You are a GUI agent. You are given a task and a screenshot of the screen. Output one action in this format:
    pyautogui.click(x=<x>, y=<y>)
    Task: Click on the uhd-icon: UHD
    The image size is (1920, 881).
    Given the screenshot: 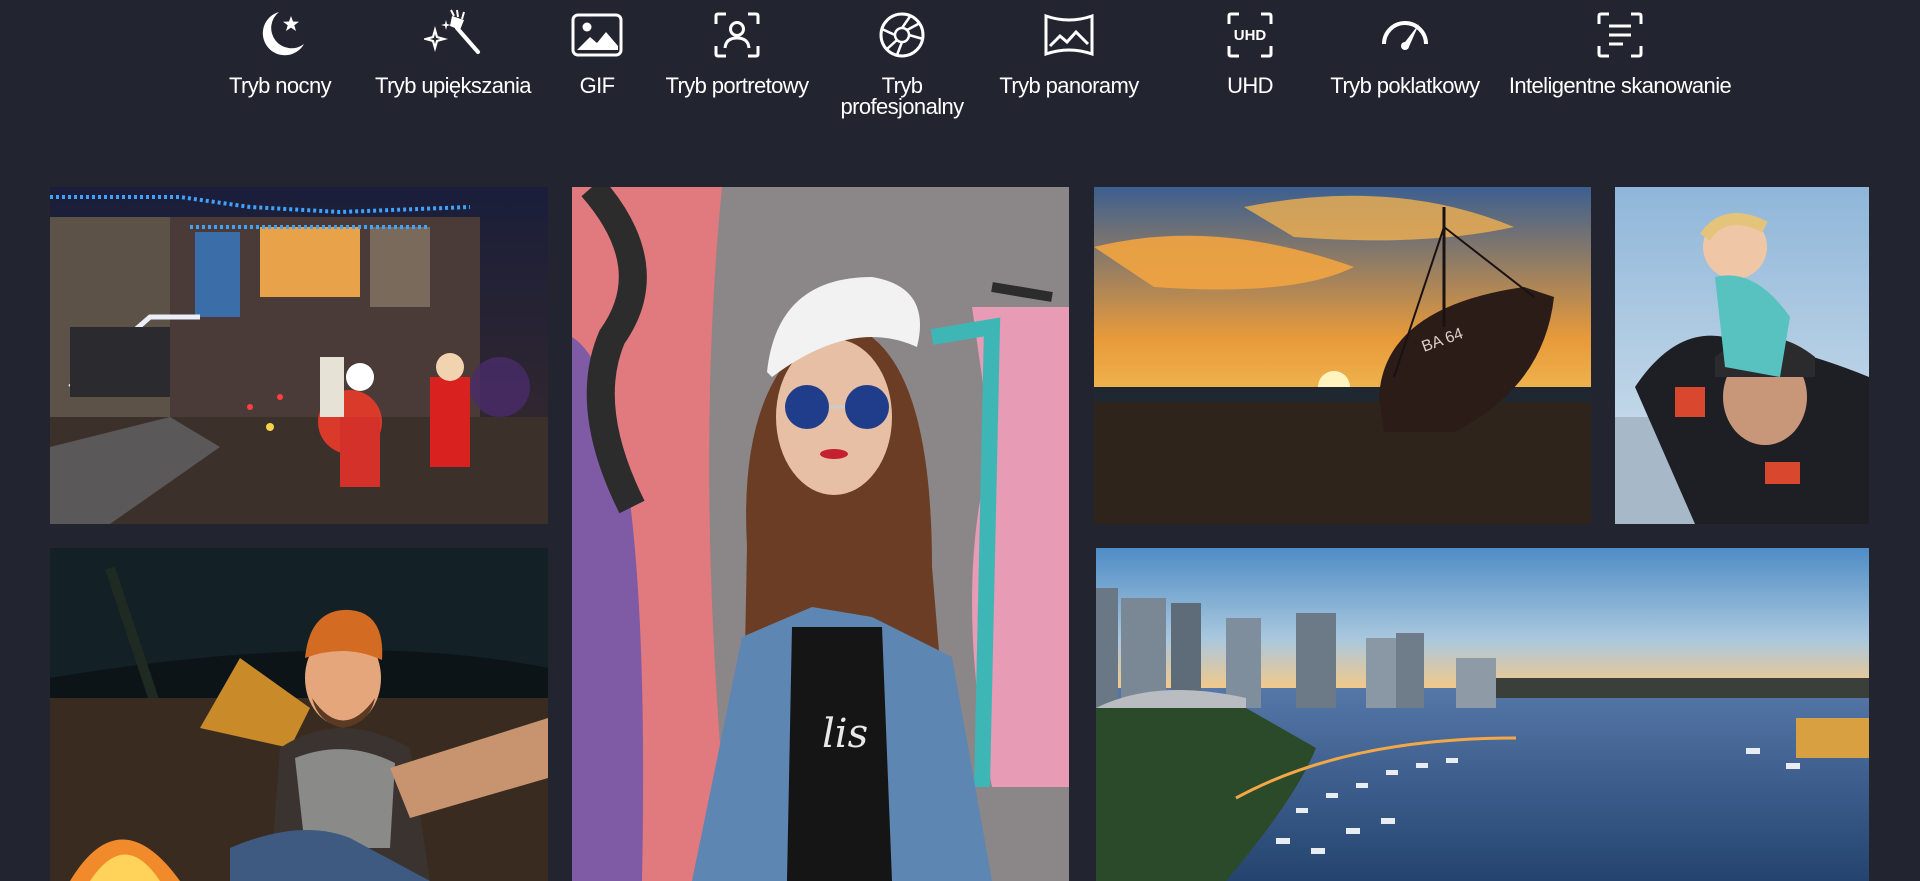 What is the action you would take?
    pyautogui.click(x=1250, y=35)
    